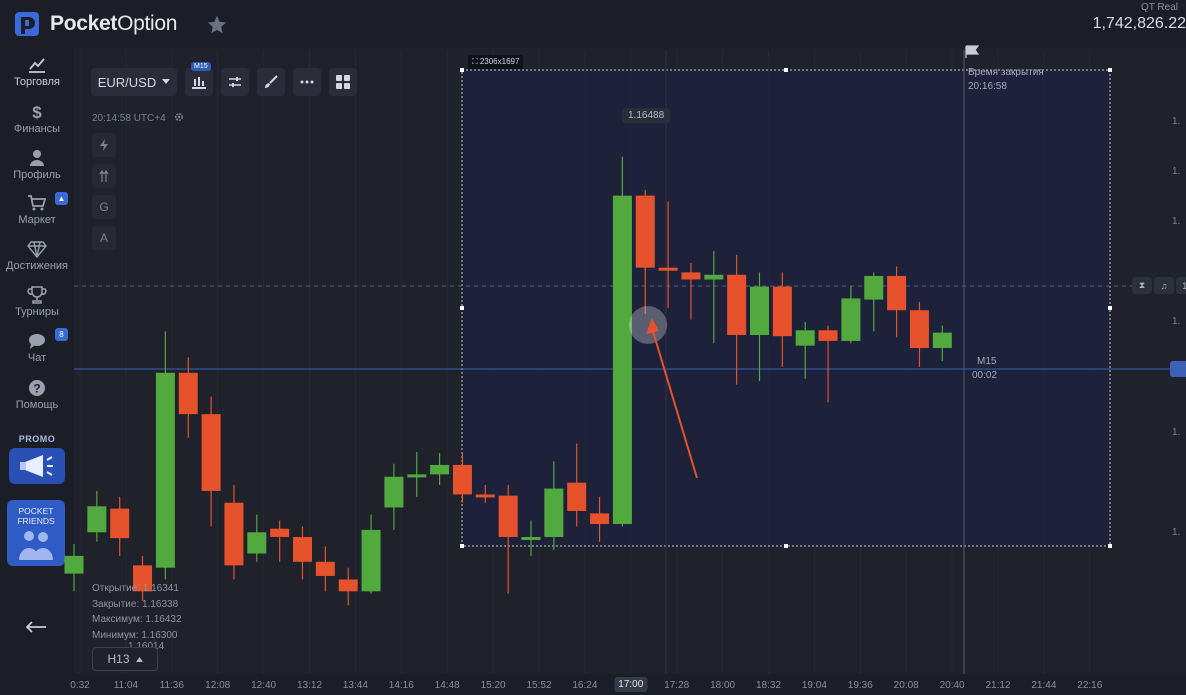  What do you see at coordinates (1006, 80) in the screenshot?
I see `closing-time: Время закрытия 20:16:58` at bounding box center [1006, 80].